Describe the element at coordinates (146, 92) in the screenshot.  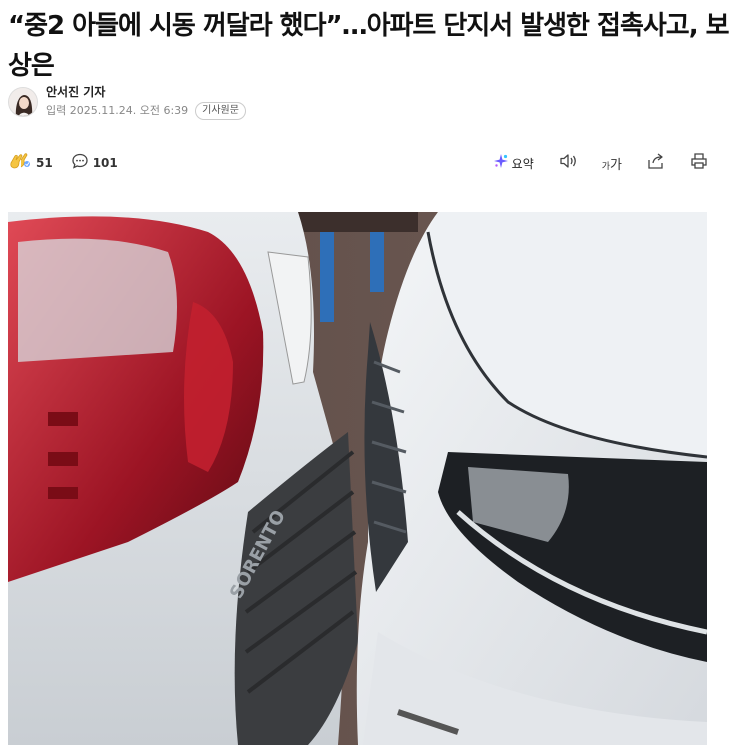
I see `reporter-name: 안서진 기자` at that location.